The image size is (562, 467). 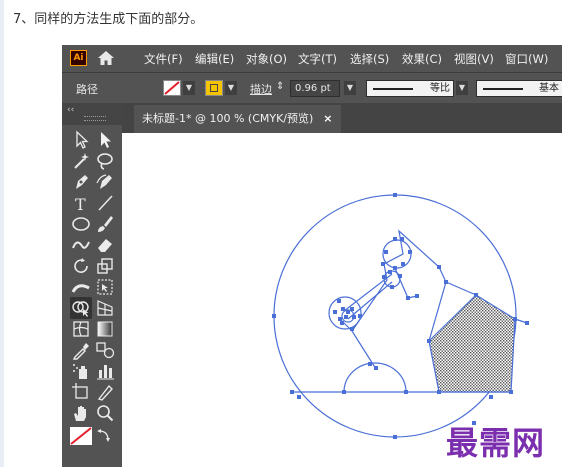 What do you see at coordinates (228, 118) in the screenshot?
I see `document-tab-title: 未标题-1* @ 100 % (CMYK/预览)` at bounding box center [228, 118].